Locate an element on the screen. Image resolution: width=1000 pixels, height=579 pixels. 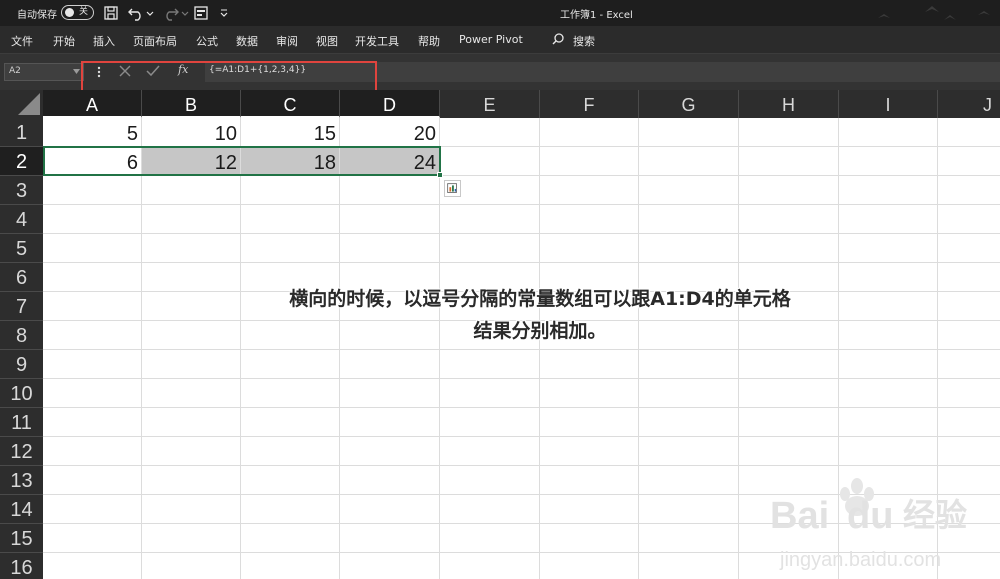
cell-a1: 5 is located at coordinates (92, 132).